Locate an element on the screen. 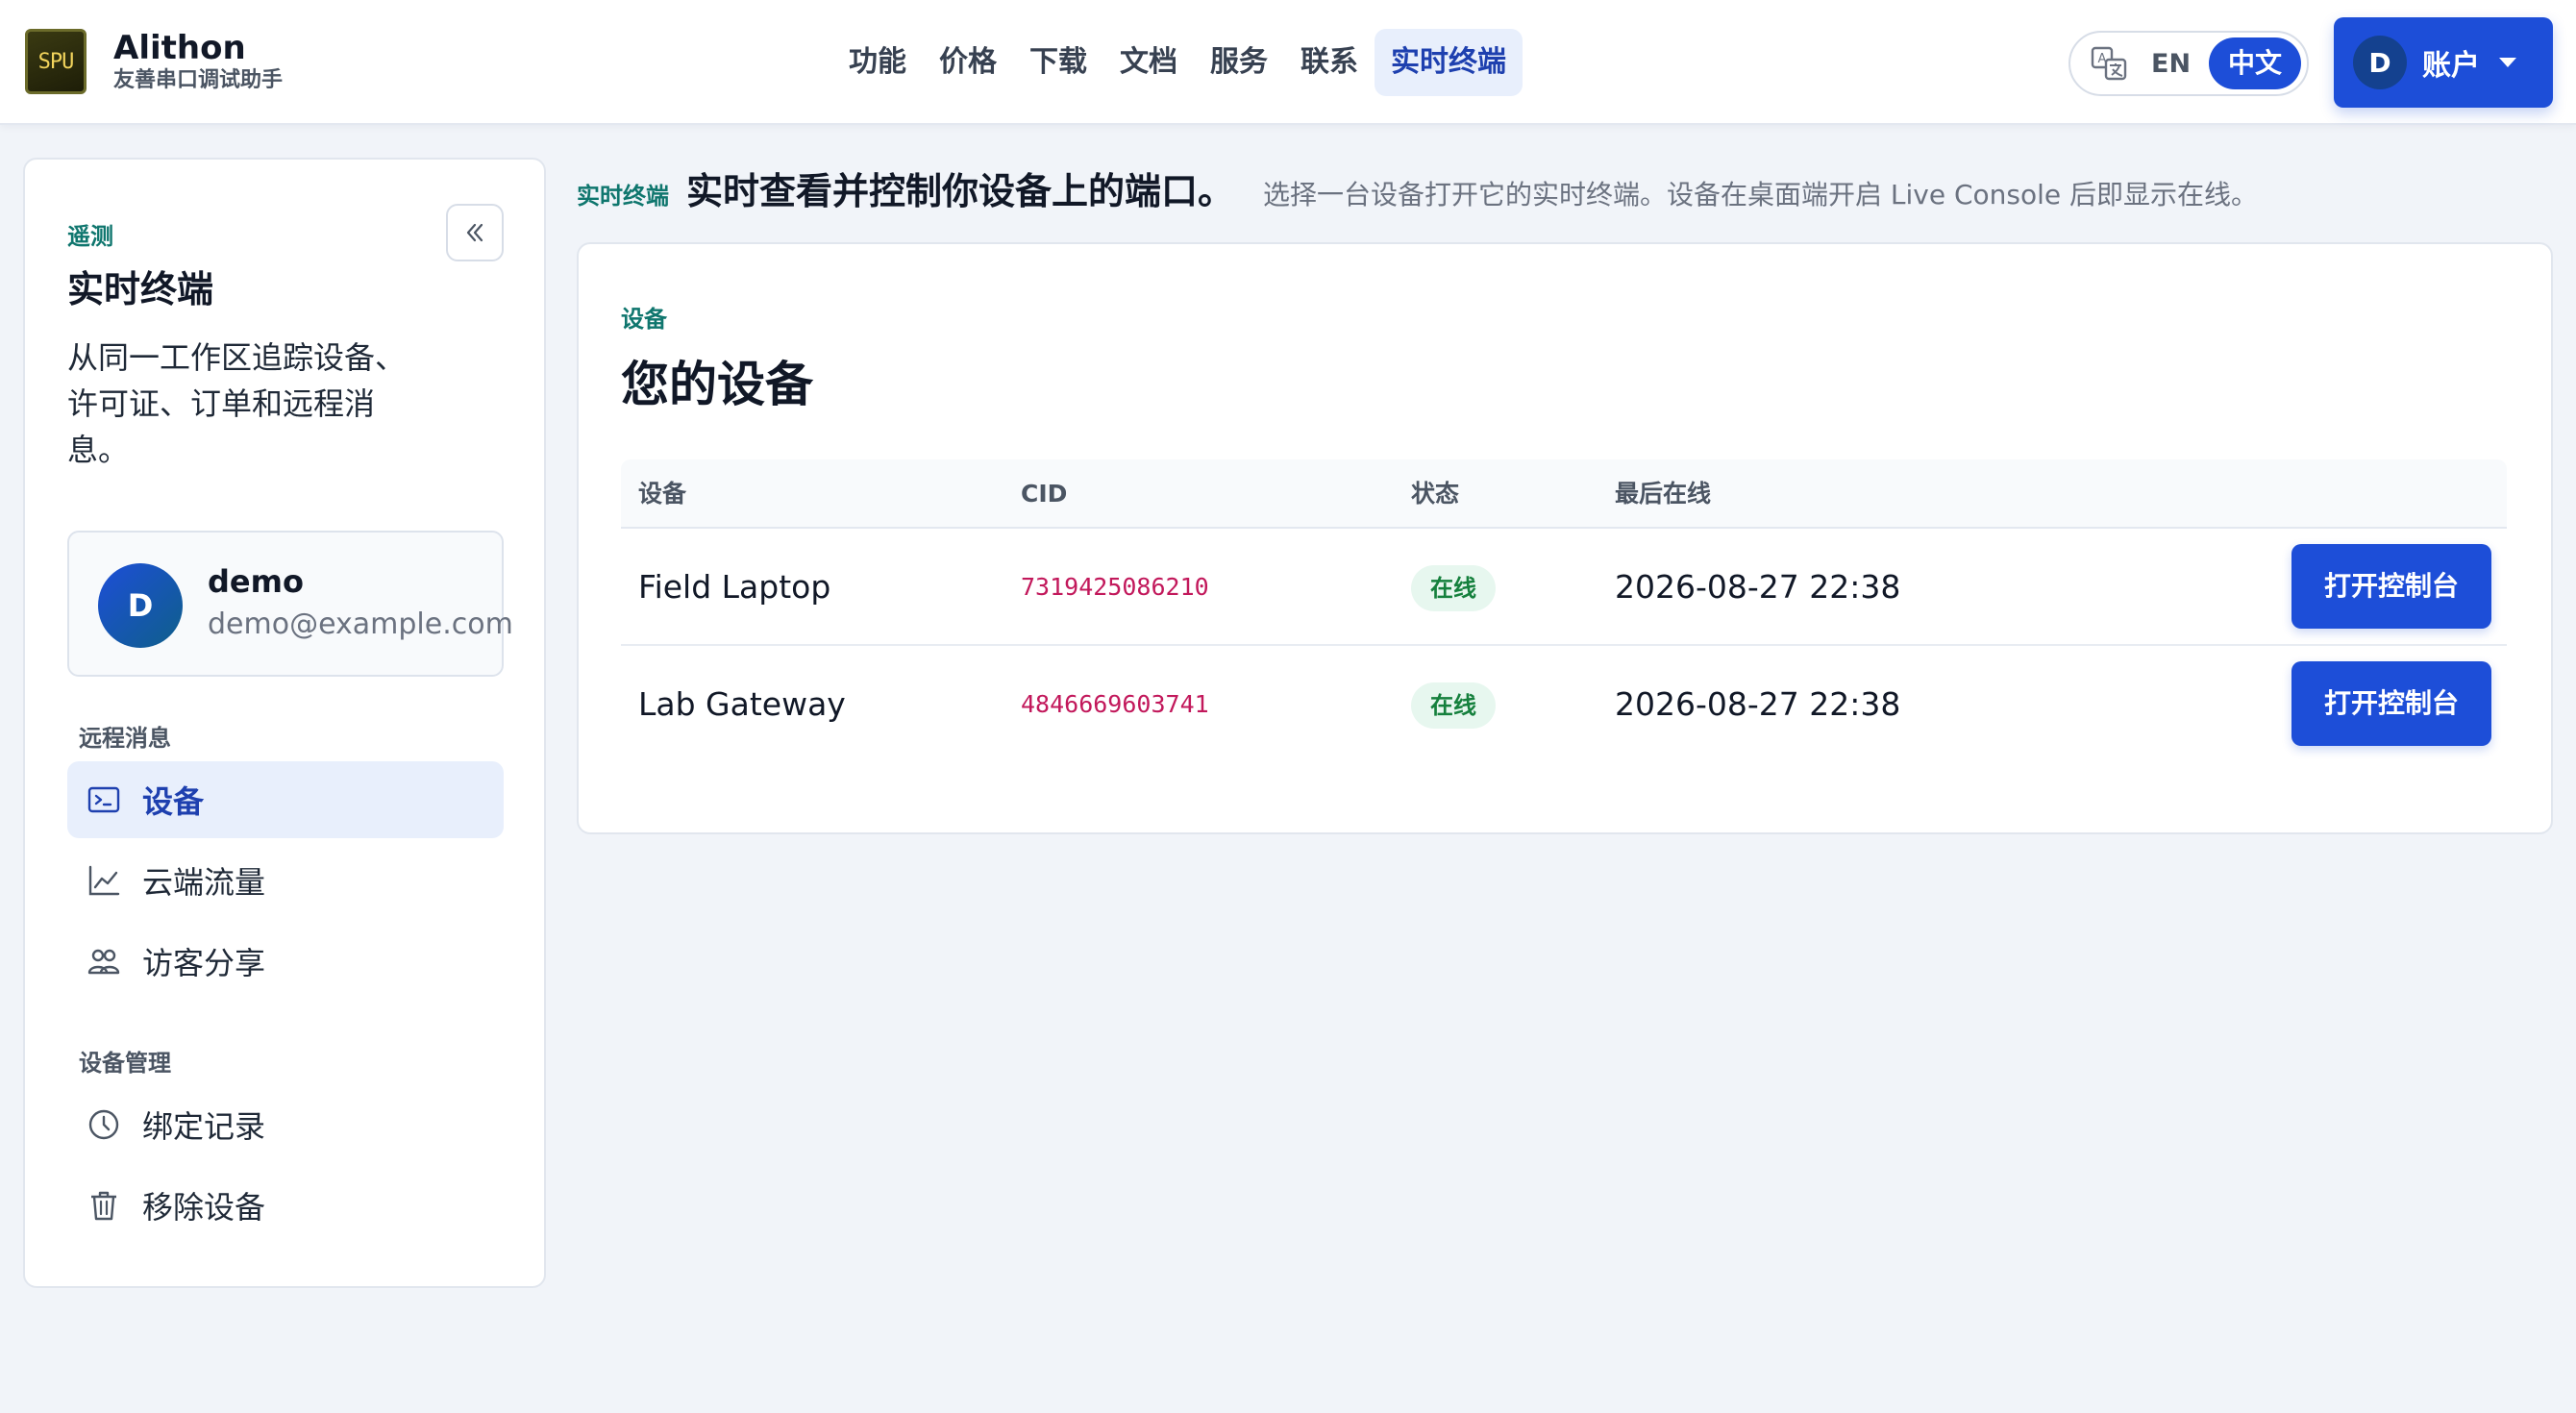 The width and height of the screenshot is (2576, 1413). sidebar-item-label: 云端流量 is located at coordinates (204, 882).